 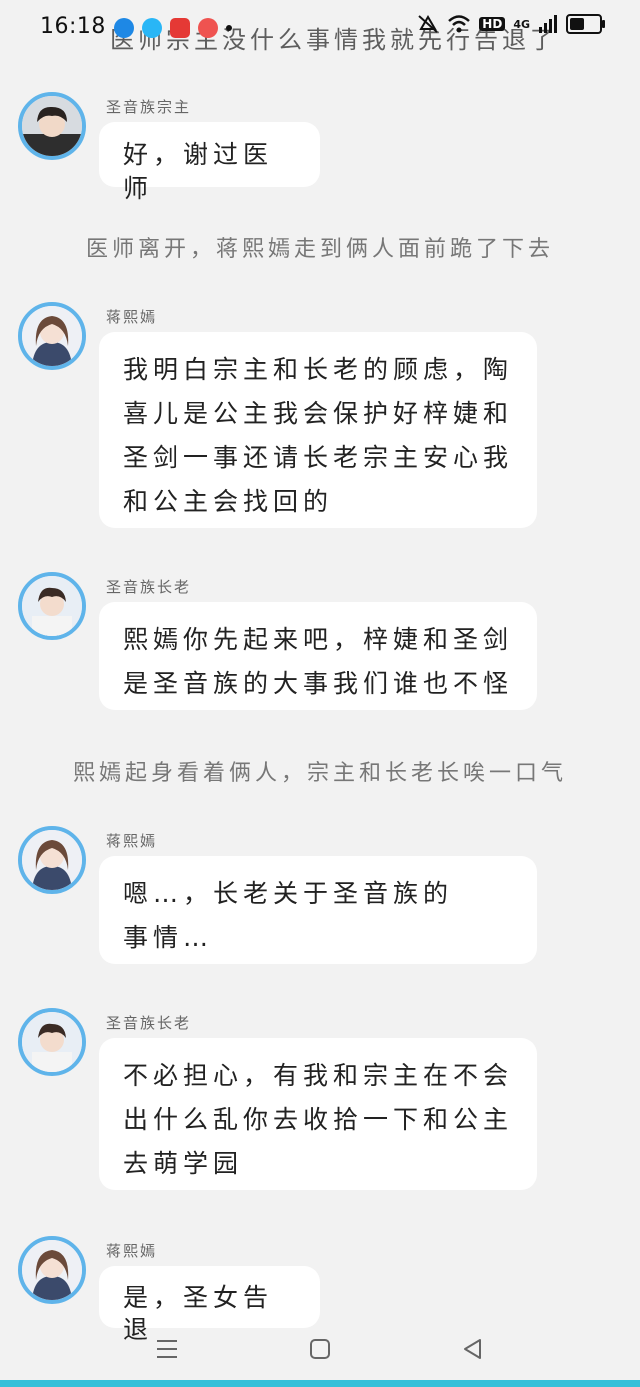 I want to click on system-navigation-bar, so click(x=320, y=1349).